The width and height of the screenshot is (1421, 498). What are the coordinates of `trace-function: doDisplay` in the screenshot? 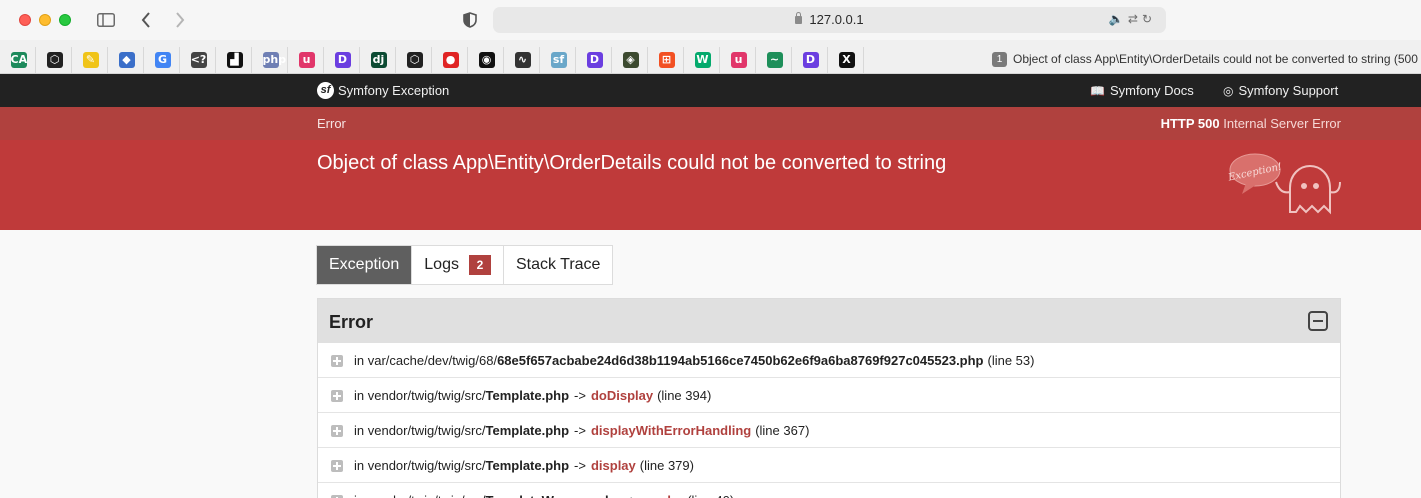 It's located at (622, 395).